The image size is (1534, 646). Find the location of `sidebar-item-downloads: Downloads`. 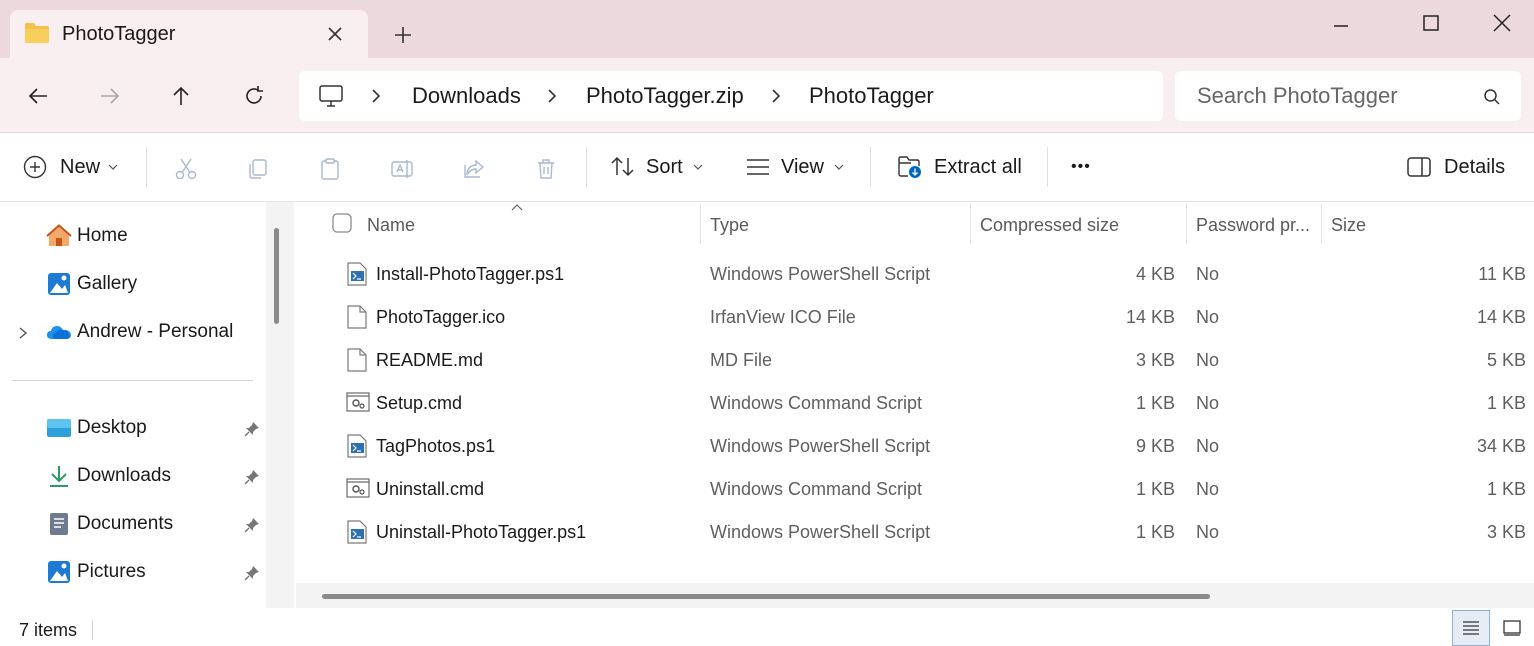

sidebar-item-downloads: Downloads is located at coordinates (108, 476).